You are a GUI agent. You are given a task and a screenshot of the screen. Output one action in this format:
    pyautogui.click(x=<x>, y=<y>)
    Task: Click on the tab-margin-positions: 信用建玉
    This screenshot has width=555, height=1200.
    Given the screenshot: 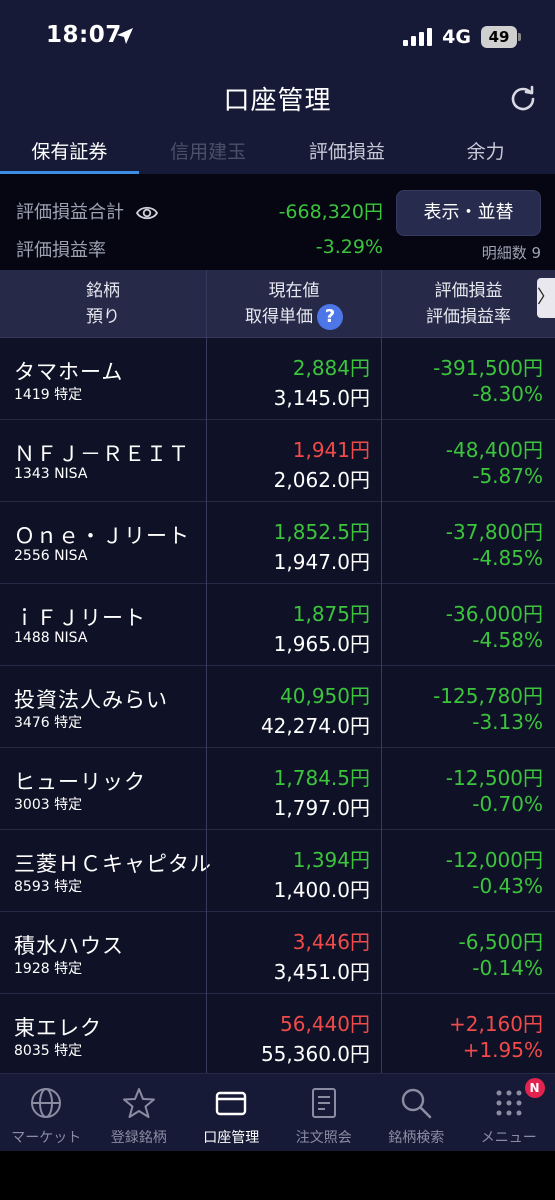 What is the action you would take?
    pyautogui.click(x=208, y=152)
    